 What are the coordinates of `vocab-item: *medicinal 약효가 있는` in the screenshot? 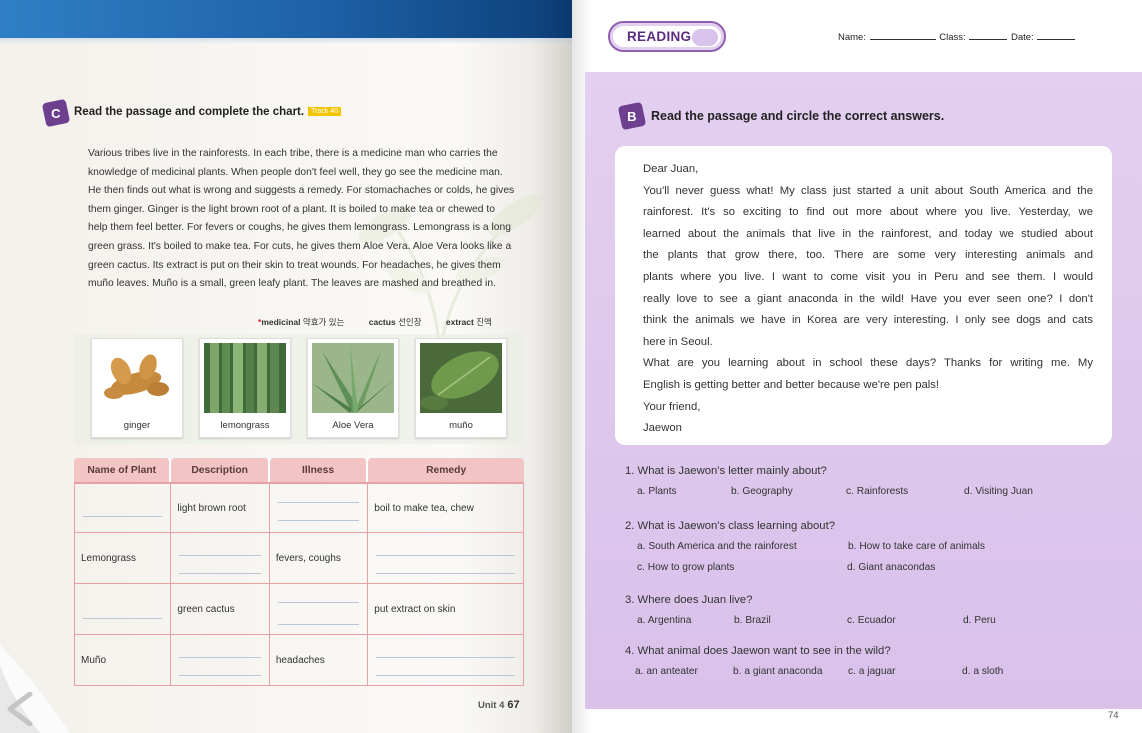 It's located at (301, 322).